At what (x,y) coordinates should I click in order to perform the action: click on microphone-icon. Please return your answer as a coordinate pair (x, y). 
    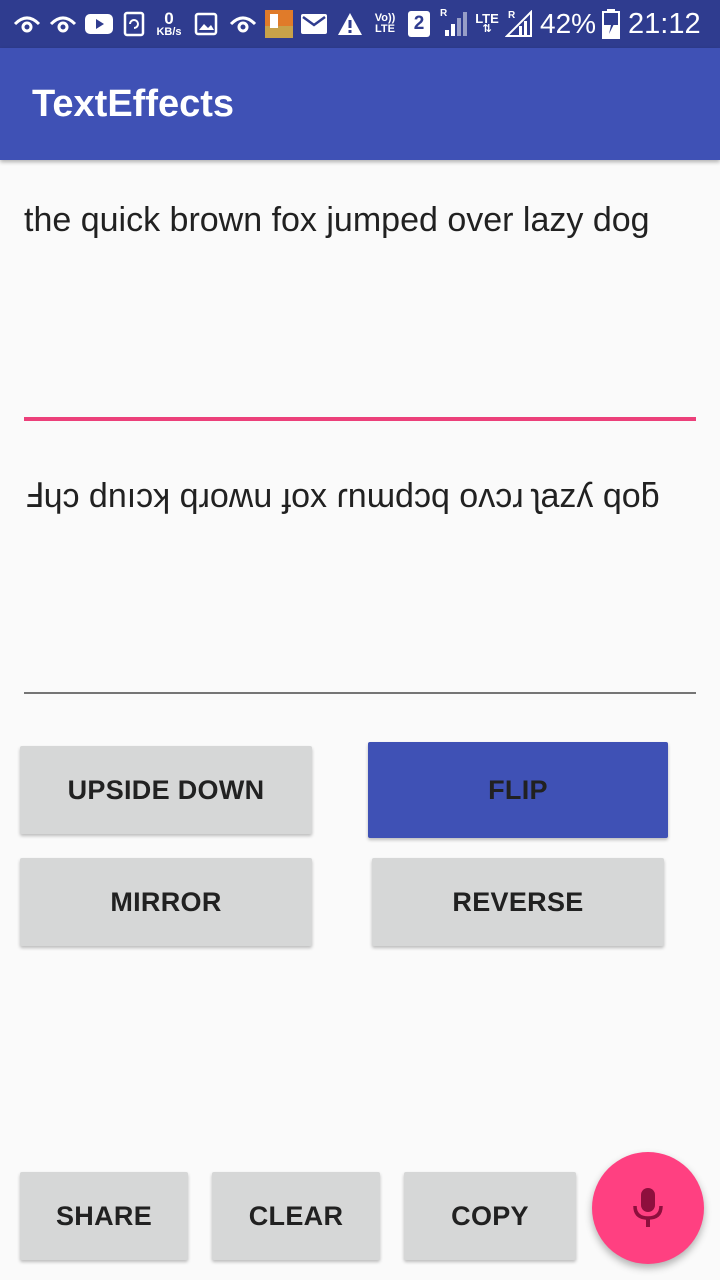
    Looking at the image, I should click on (648, 1207).